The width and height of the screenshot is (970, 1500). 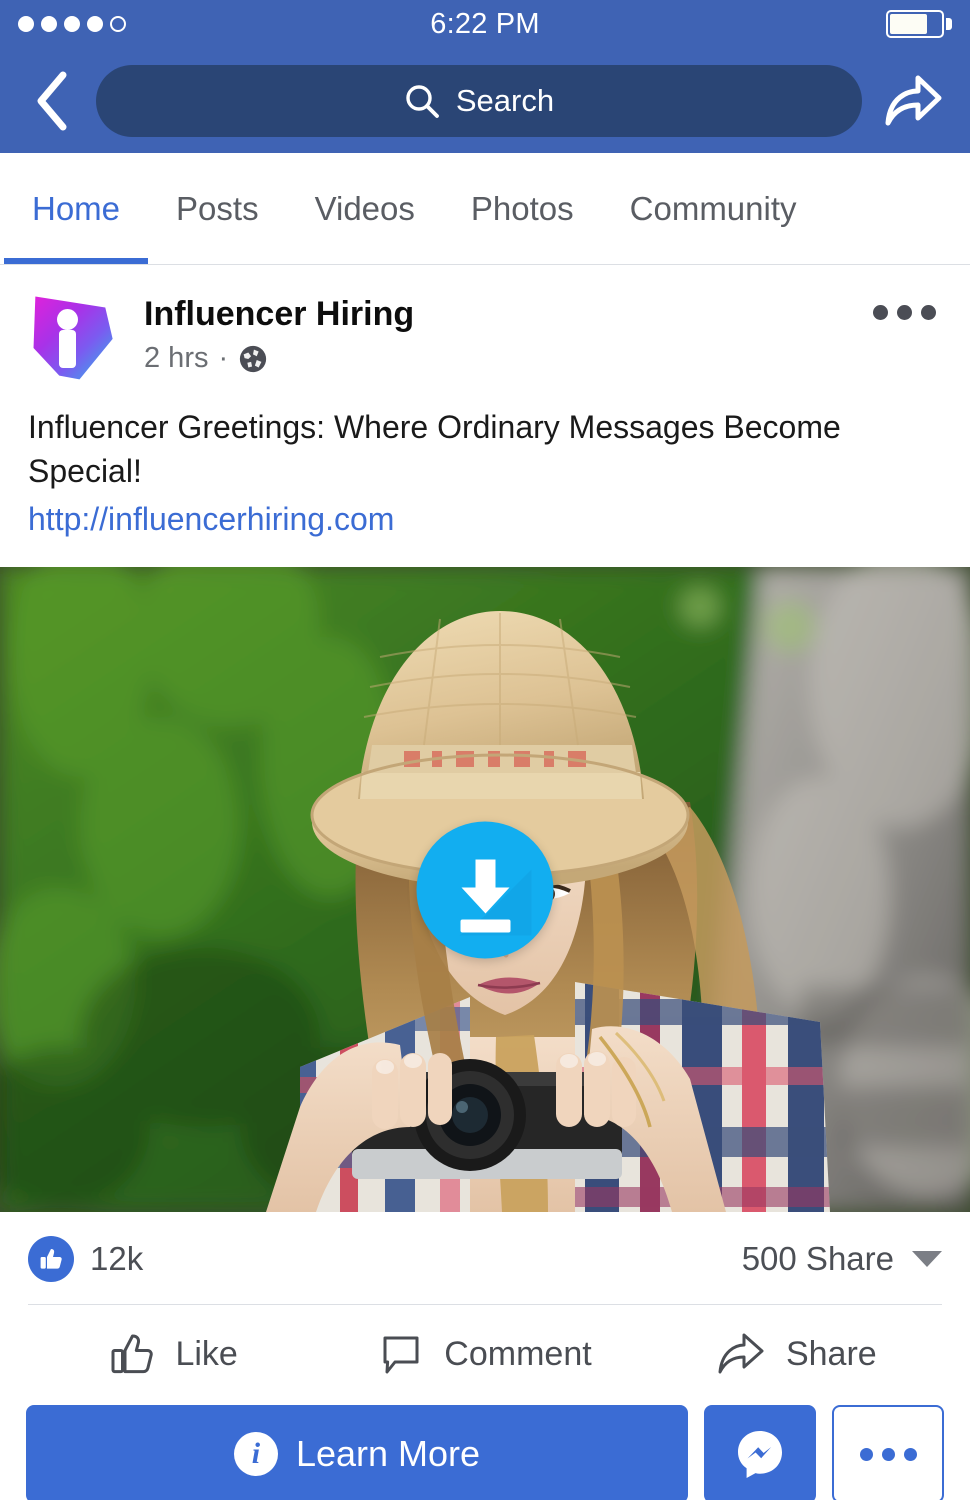 What do you see at coordinates (51, 101) in the screenshot?
I see `back-icon` at bounding box center [51, 101].